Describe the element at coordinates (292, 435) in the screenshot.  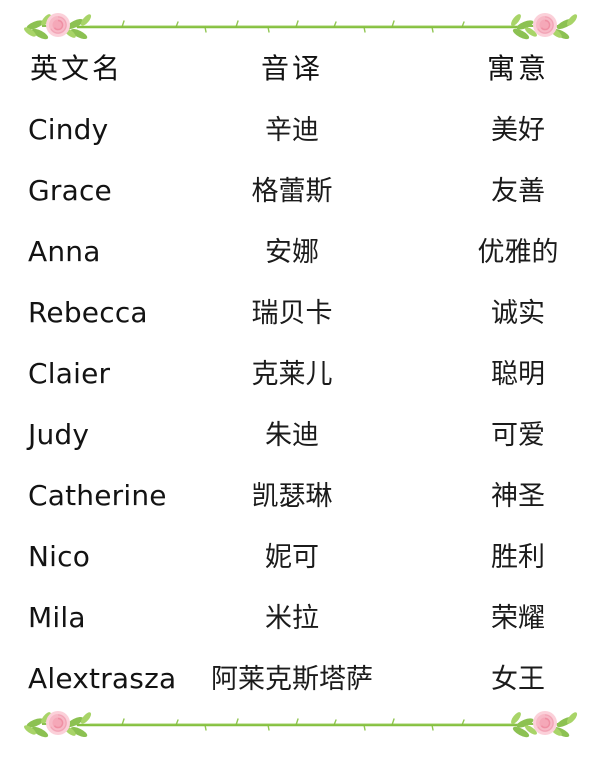
I see `cell-transliteration: 朱迪` at that location.